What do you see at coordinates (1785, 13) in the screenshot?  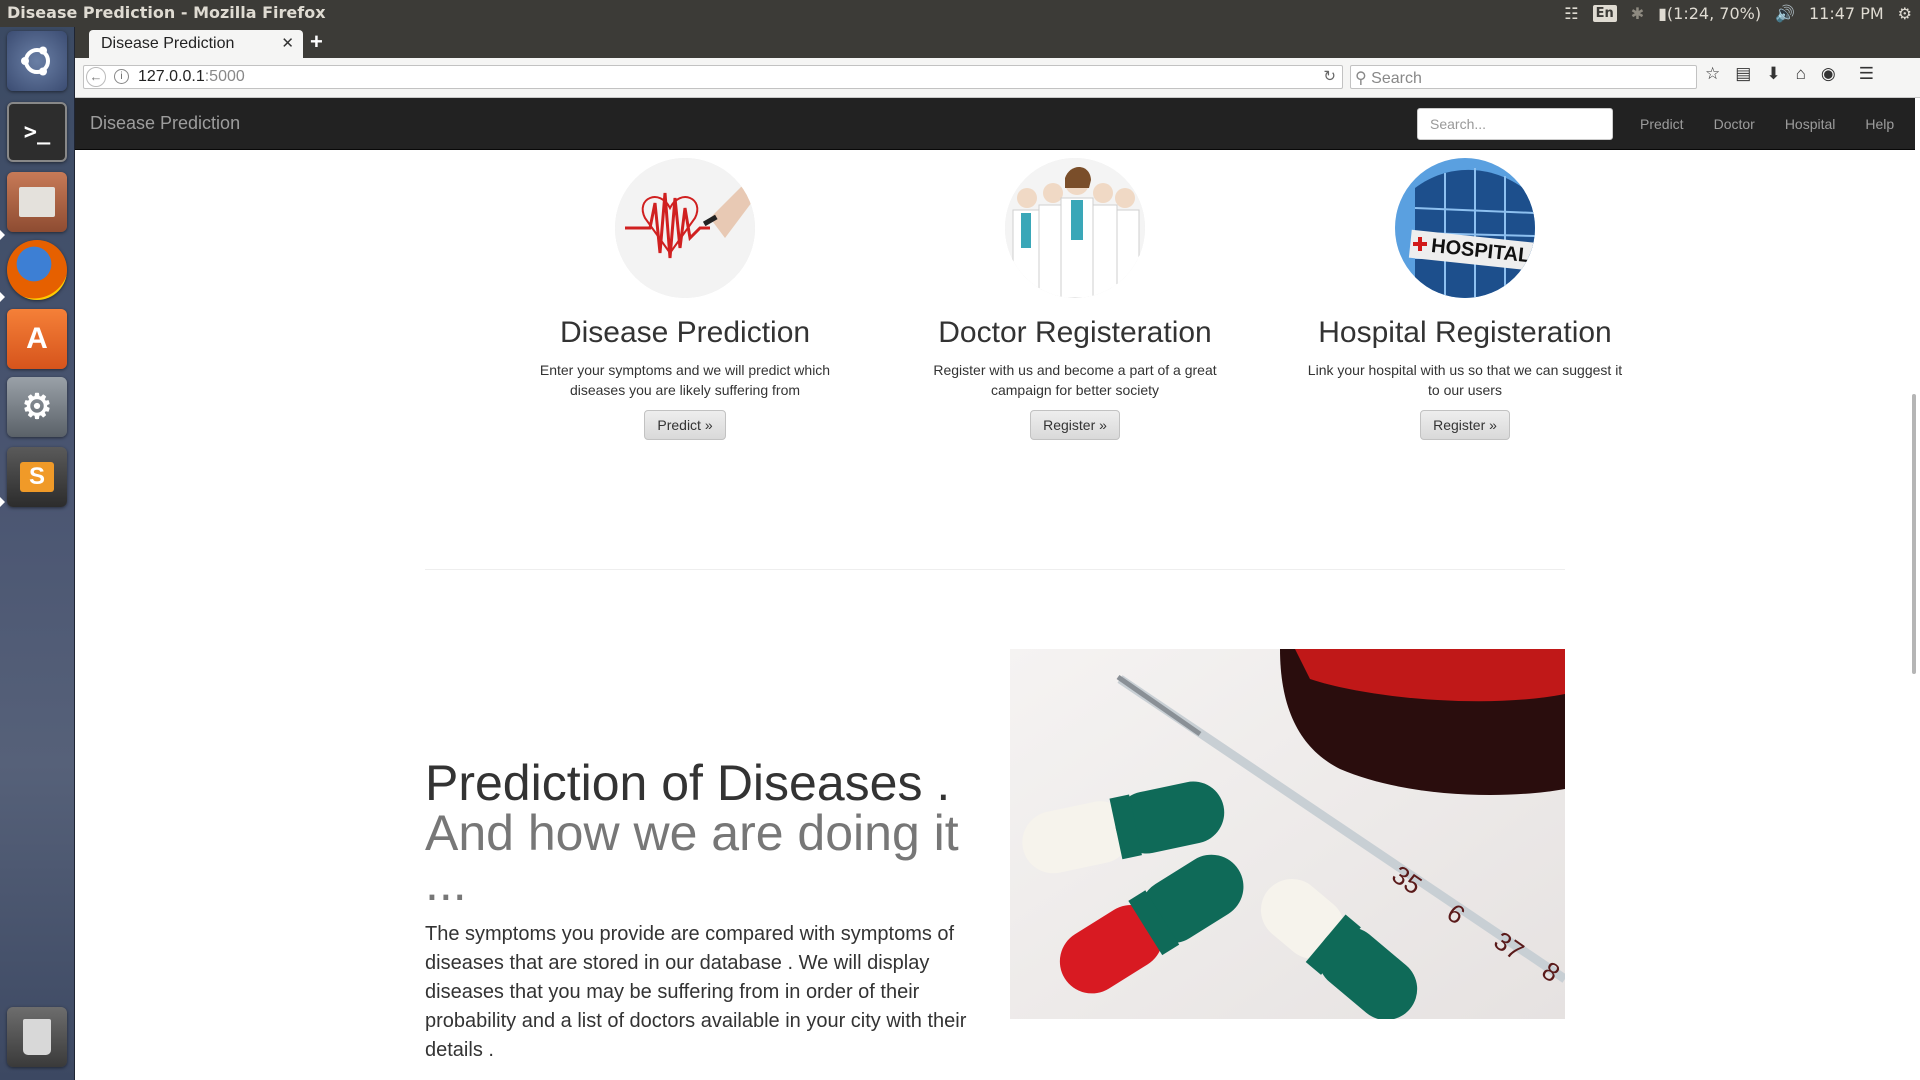 I see `volume-icon: 🔊` at bounding box center [1785, 13].